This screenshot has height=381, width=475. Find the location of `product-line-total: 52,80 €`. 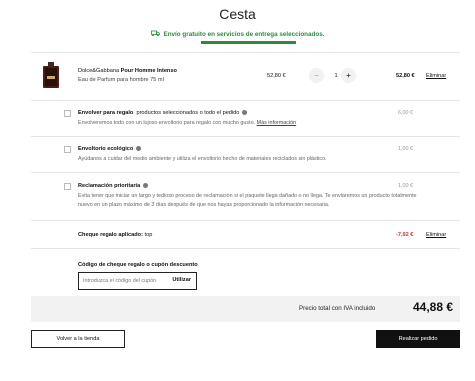

product-line-total: 52,80 € is located at coordinates (405, 76).